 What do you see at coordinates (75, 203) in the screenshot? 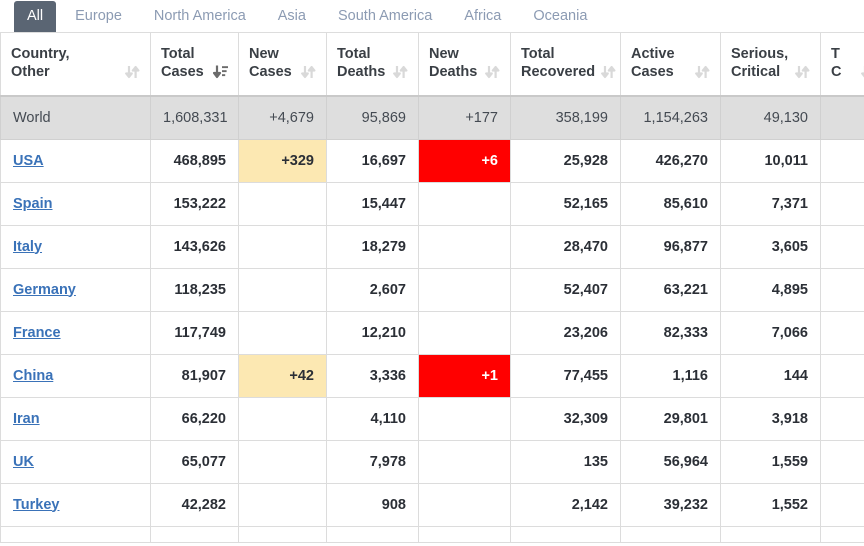
I see `cell-country: Spain` at bounding box center [75, 203].